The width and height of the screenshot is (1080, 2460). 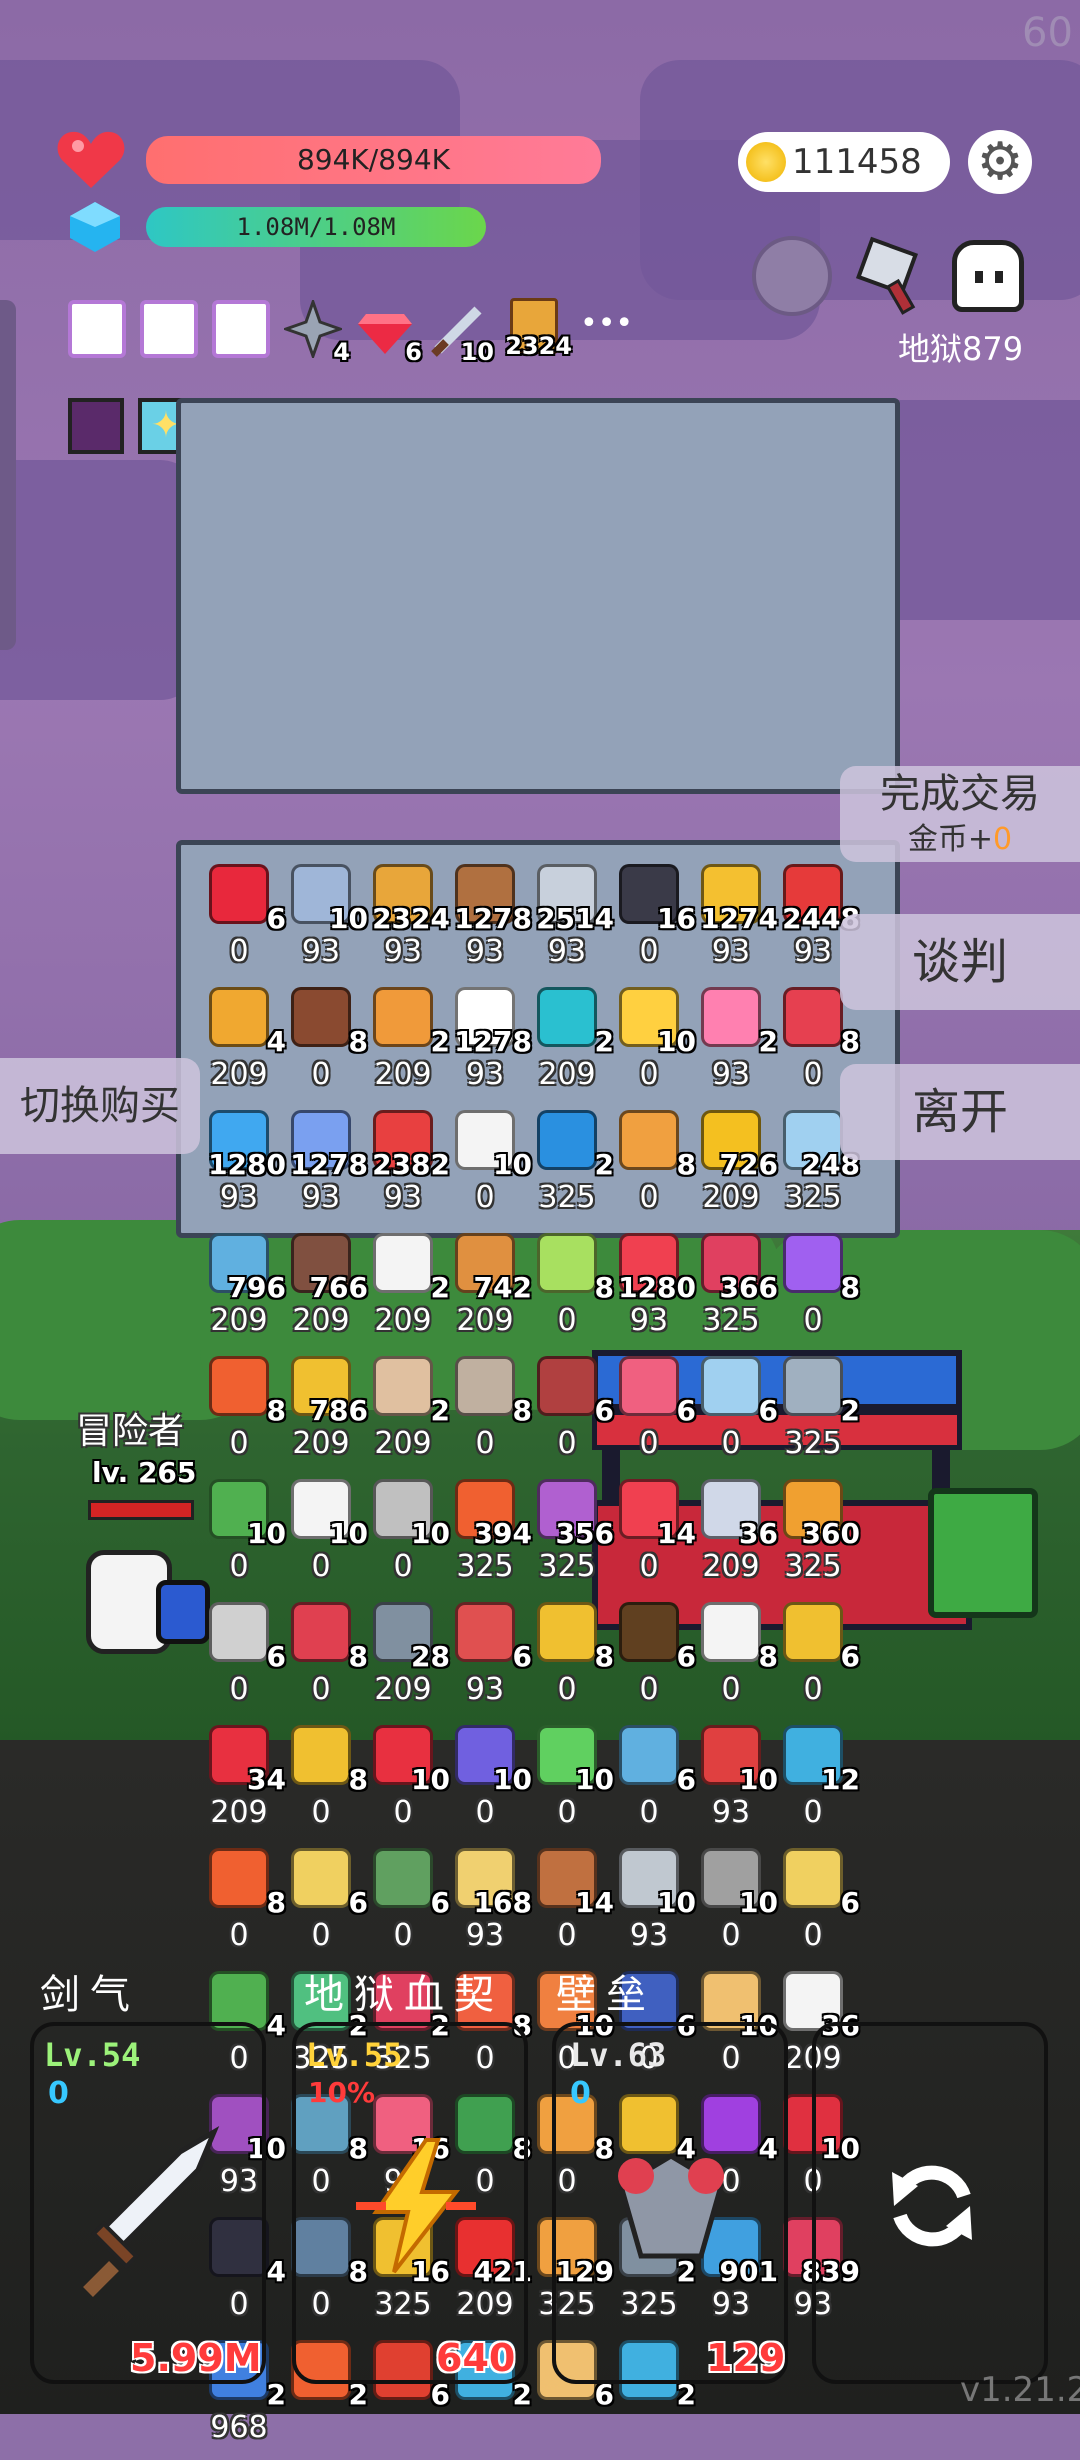 What do you see at coordinates (324, 1292) in the screenshot?
I see `item-slot: 766 209` at bounding box center [324, 1292].